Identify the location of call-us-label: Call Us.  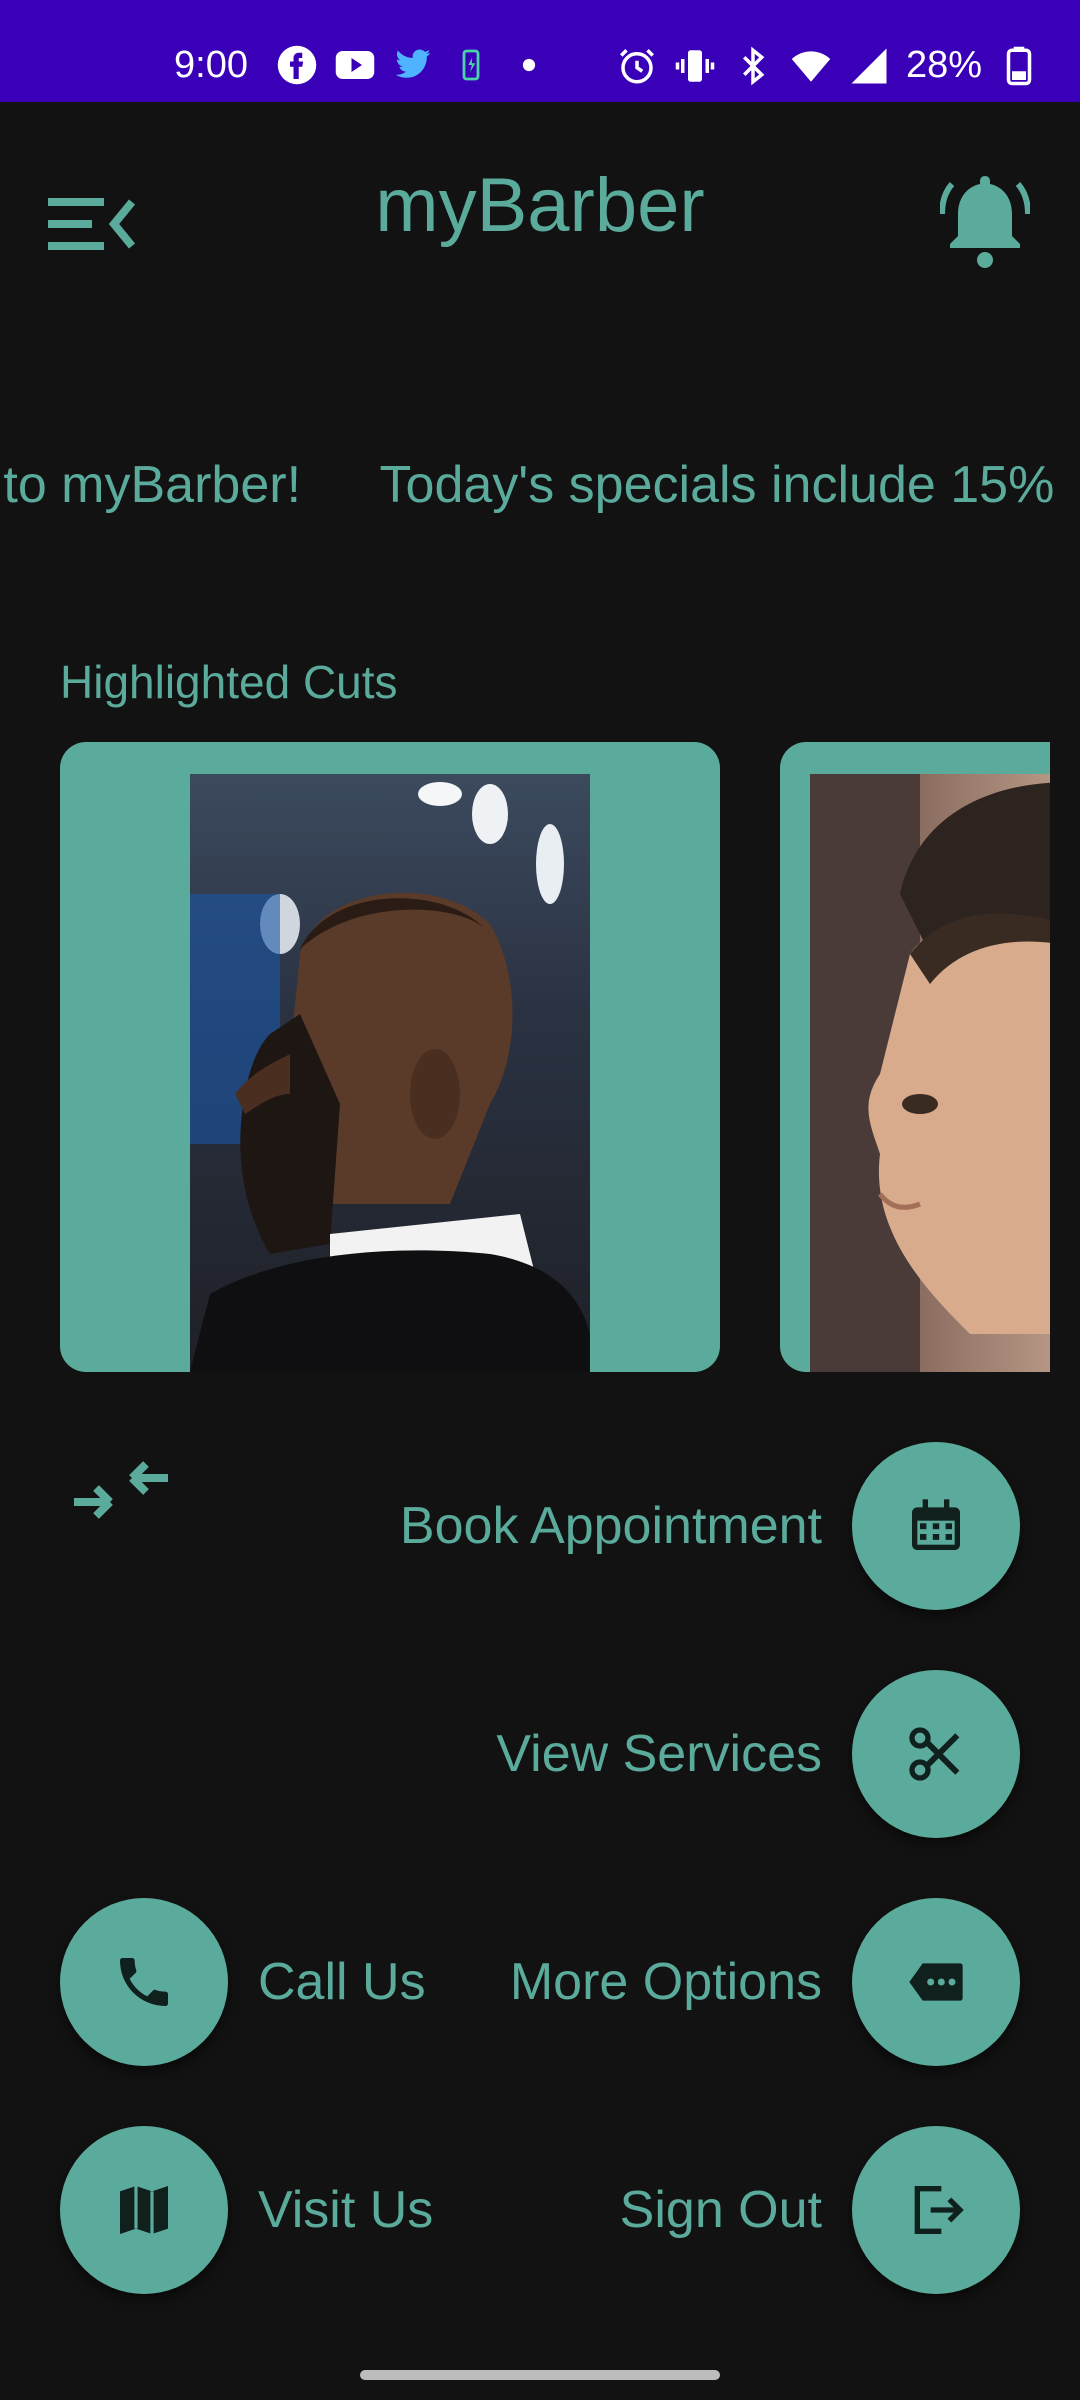
(342, 1982).